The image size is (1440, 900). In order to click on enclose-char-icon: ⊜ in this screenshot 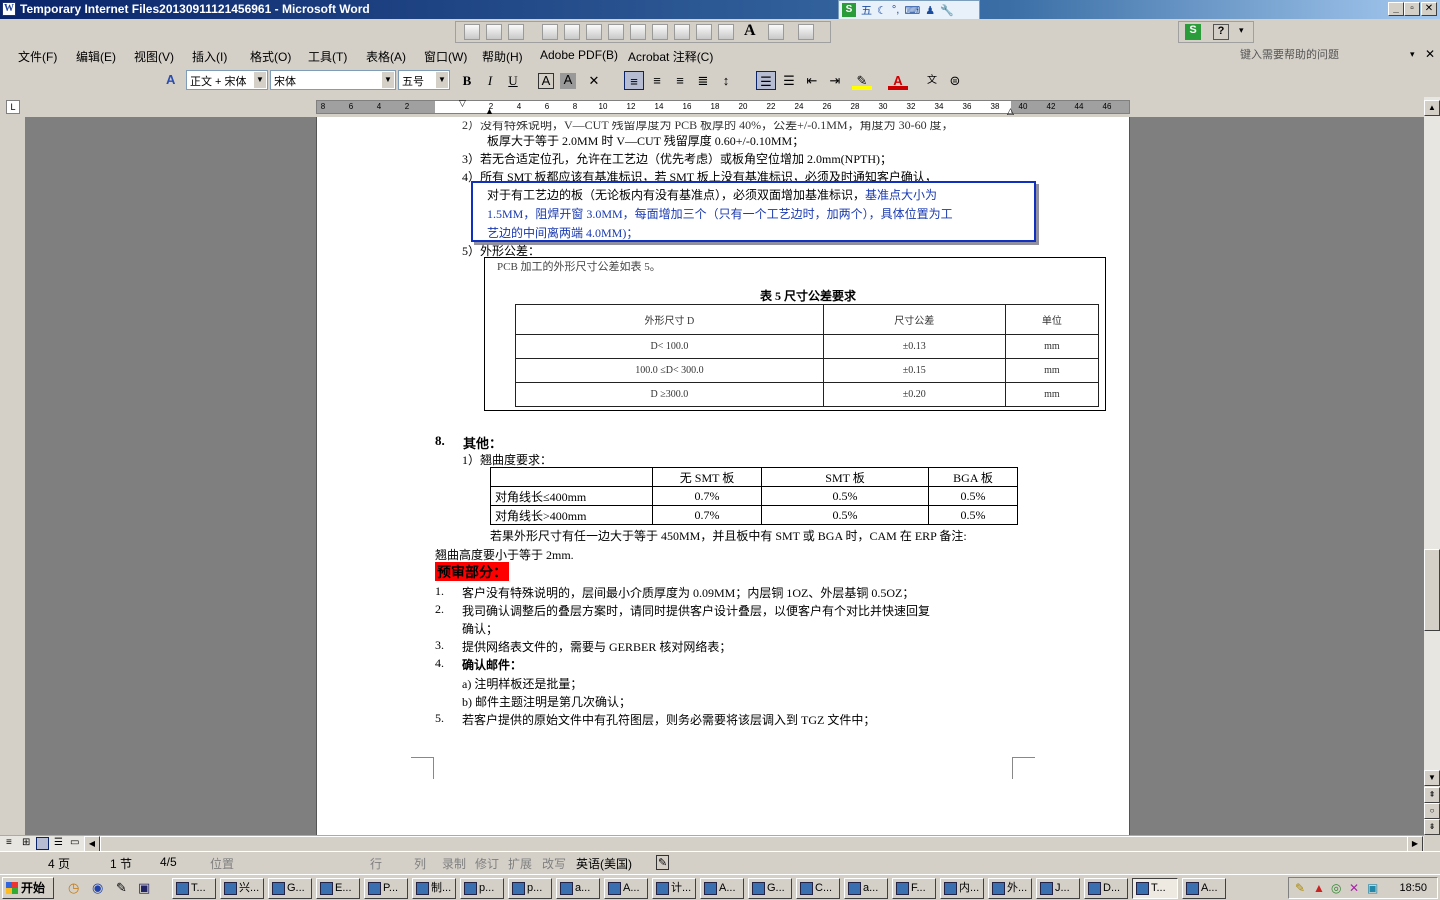, I will do `click(955, 80)`.